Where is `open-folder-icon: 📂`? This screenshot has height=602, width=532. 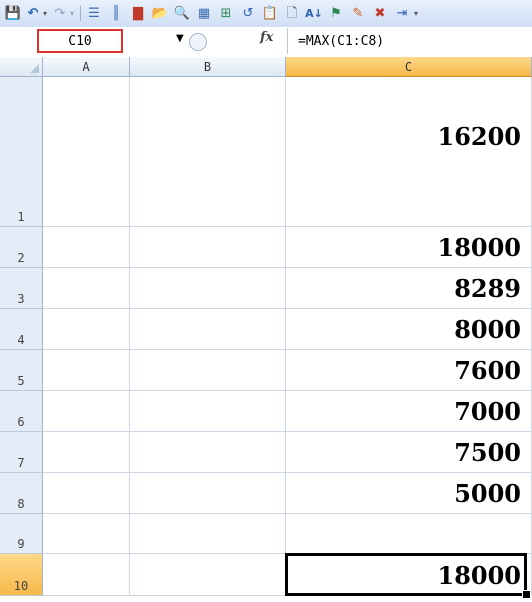
open-folder-icon: 📂 is located at coordinates (160, 13).